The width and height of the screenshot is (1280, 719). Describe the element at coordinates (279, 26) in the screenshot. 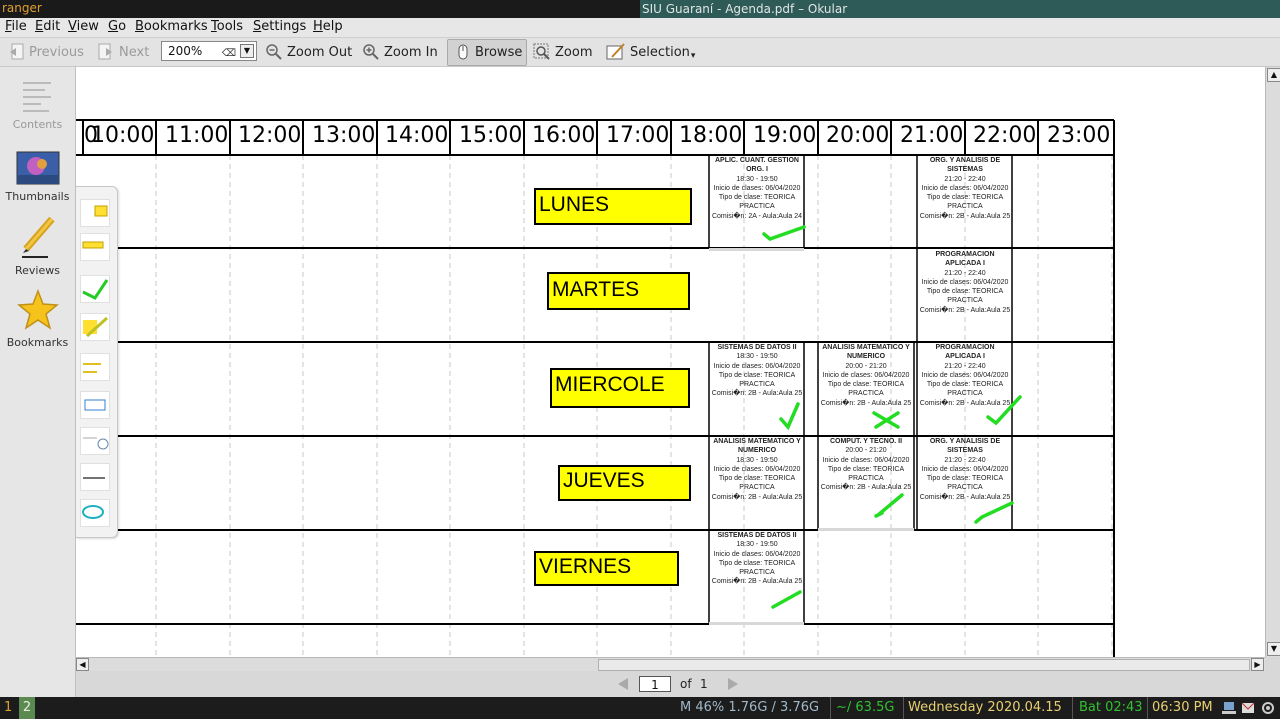

I see `menu-settings: Settings` at that location.